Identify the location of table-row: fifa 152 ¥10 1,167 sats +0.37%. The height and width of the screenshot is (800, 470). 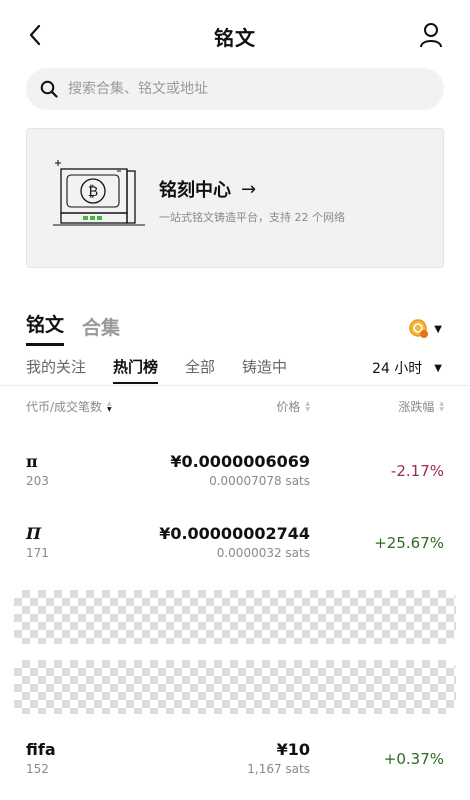
(235, 768).